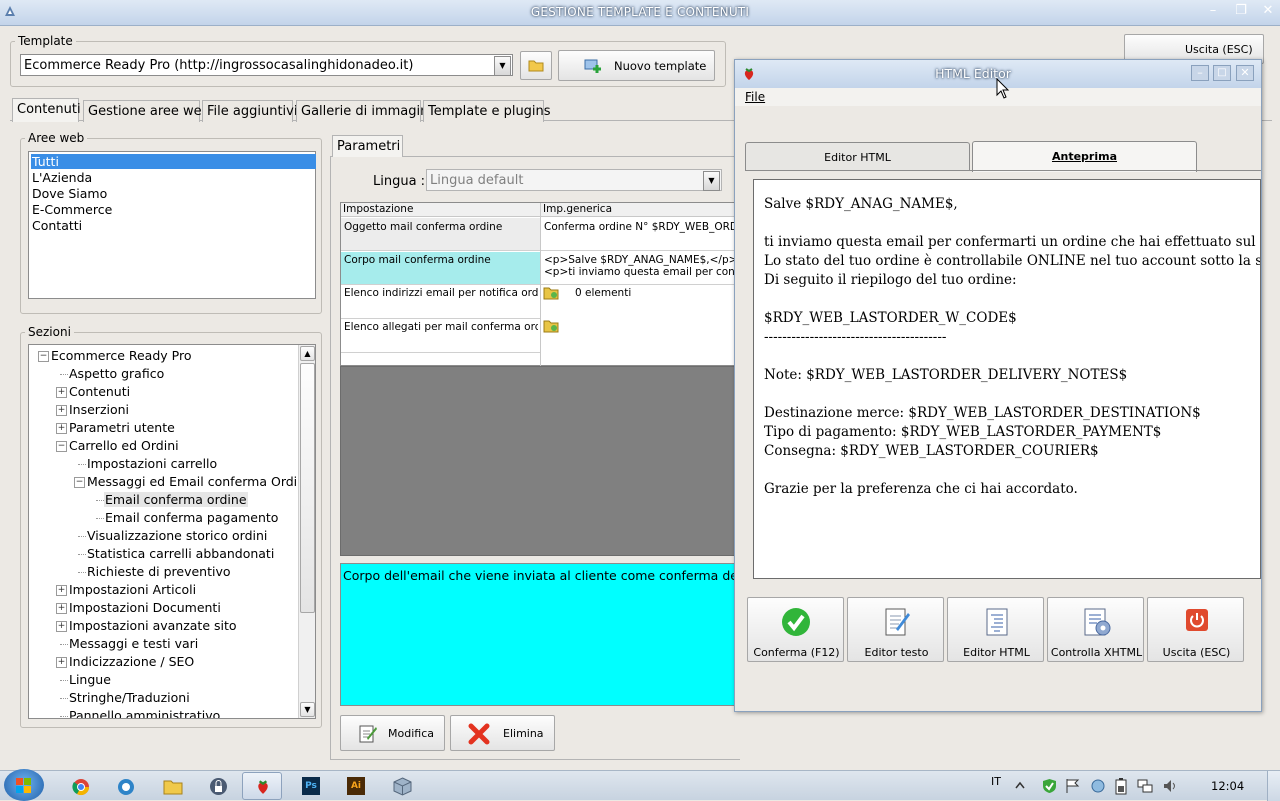  I want to click on tab-contenuti: Contenuti, so click(46, 110).